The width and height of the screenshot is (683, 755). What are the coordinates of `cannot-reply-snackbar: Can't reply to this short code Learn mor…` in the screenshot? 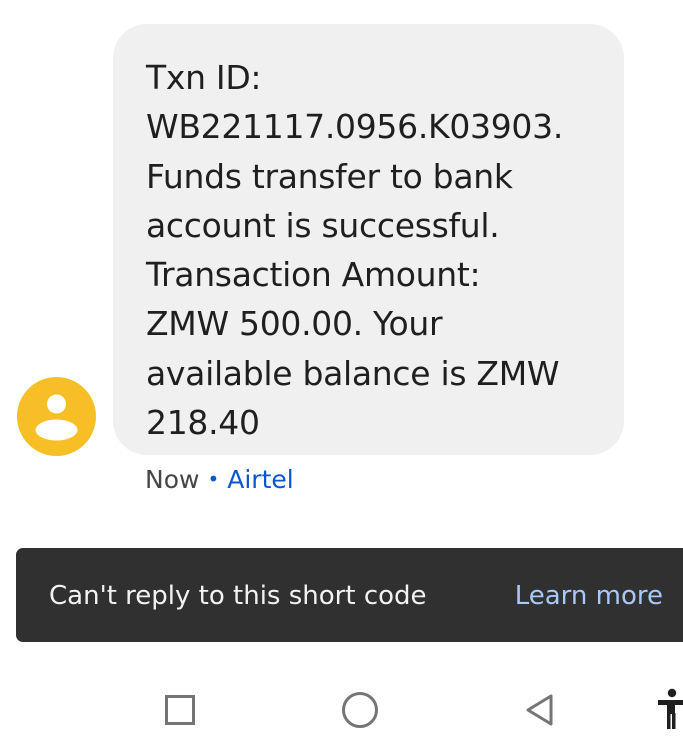 It's located at (349, 595).